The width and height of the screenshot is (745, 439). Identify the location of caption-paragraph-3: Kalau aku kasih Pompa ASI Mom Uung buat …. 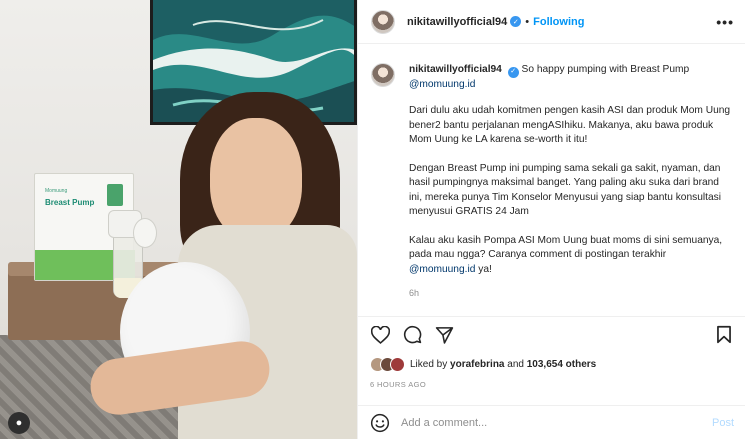
(566, 247).